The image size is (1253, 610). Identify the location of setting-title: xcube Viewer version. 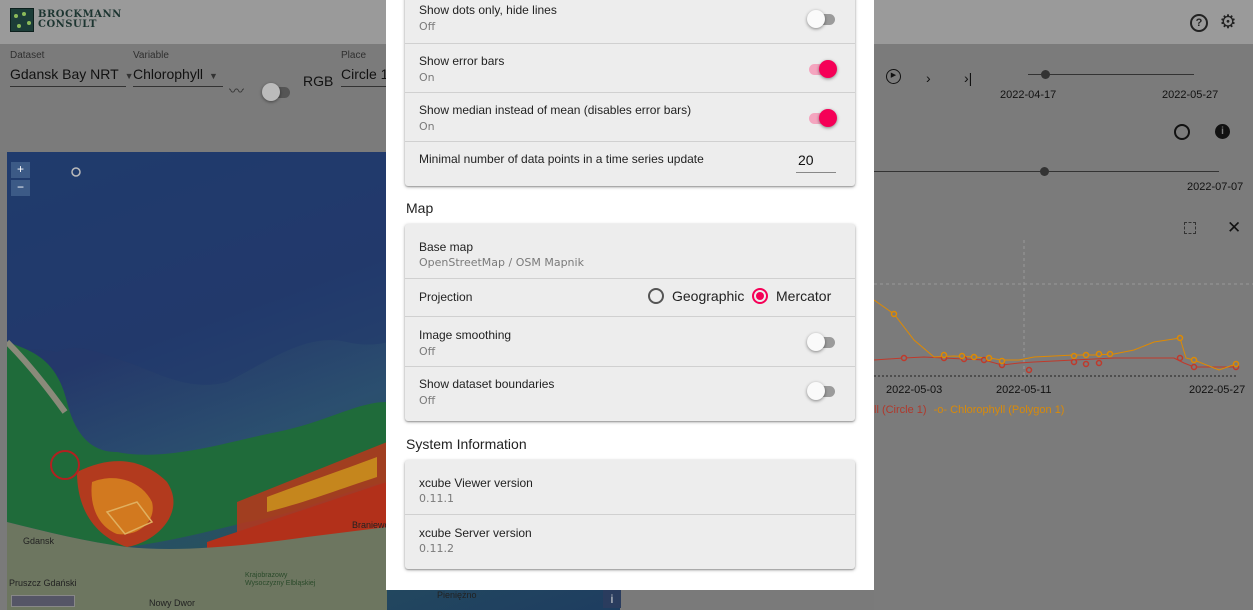
(476, 483).